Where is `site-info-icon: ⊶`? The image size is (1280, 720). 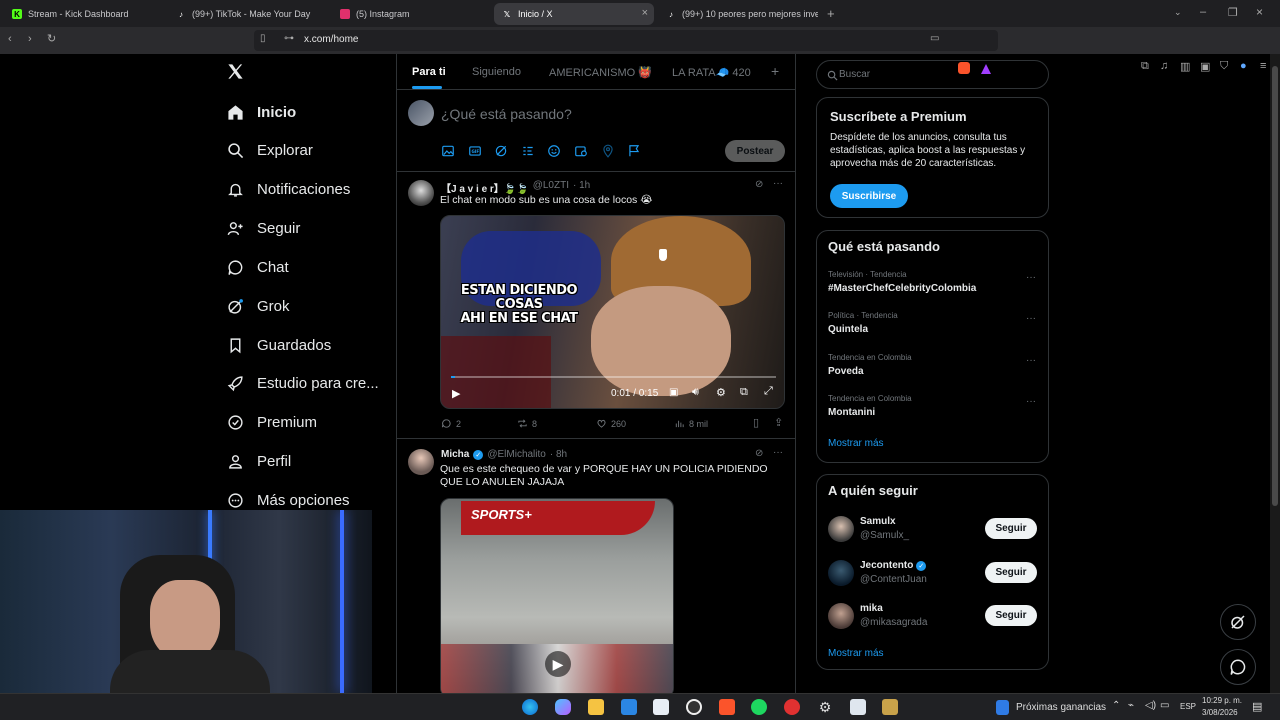
site-info-icon: ⊶ is located at coordinates (289, 38).